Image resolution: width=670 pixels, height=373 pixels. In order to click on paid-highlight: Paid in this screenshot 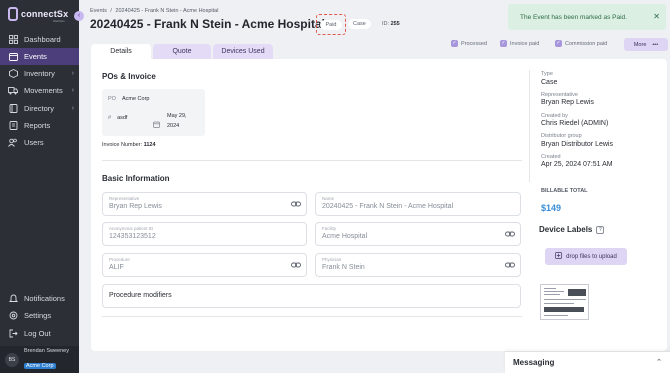, I will do `click(331, 24)`.